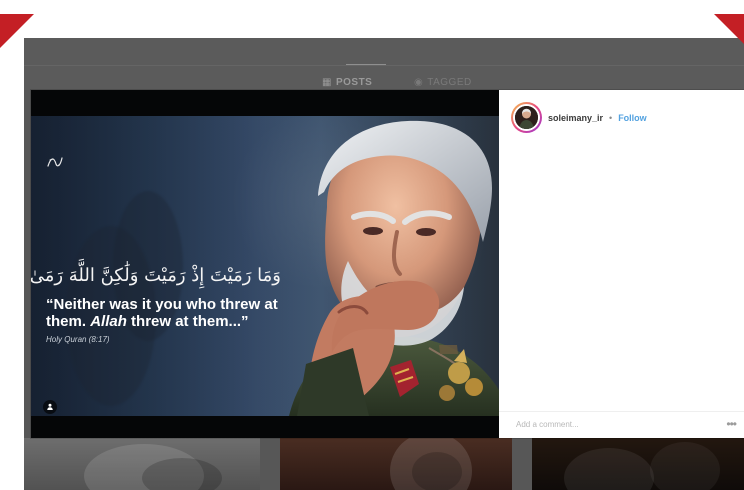 This screenshot has width=744, height=490. Describe the element at coordinates (632, 118) in the screenshot. I see `follow-button: Follow` at that location.